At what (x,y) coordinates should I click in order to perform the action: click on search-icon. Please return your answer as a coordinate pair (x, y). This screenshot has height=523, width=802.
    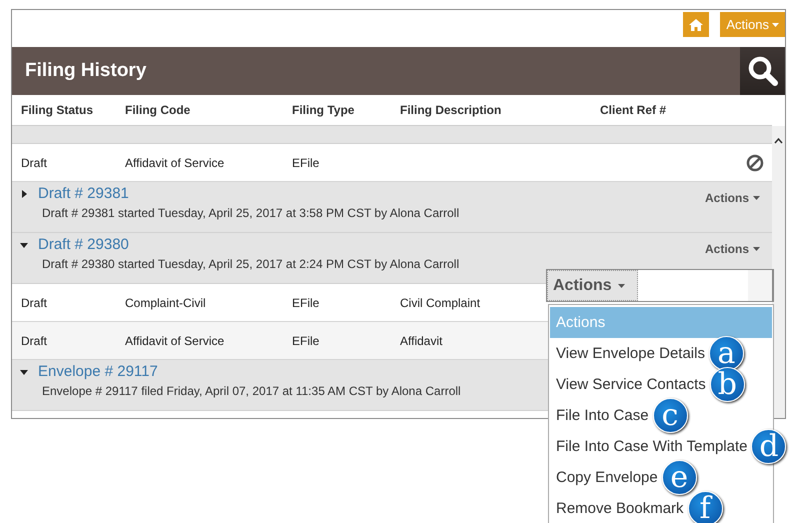
    Looking at the image, I should click on (763, 71).